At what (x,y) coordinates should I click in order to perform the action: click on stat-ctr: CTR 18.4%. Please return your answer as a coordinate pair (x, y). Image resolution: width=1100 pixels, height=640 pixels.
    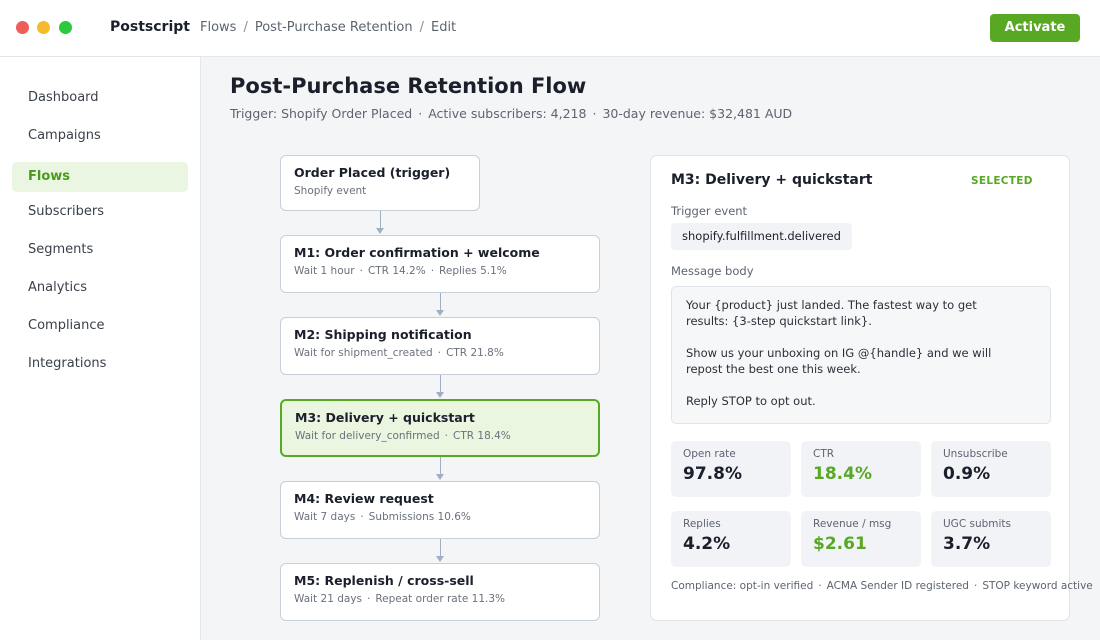
    Looking at the image, I should click on (861, 469).